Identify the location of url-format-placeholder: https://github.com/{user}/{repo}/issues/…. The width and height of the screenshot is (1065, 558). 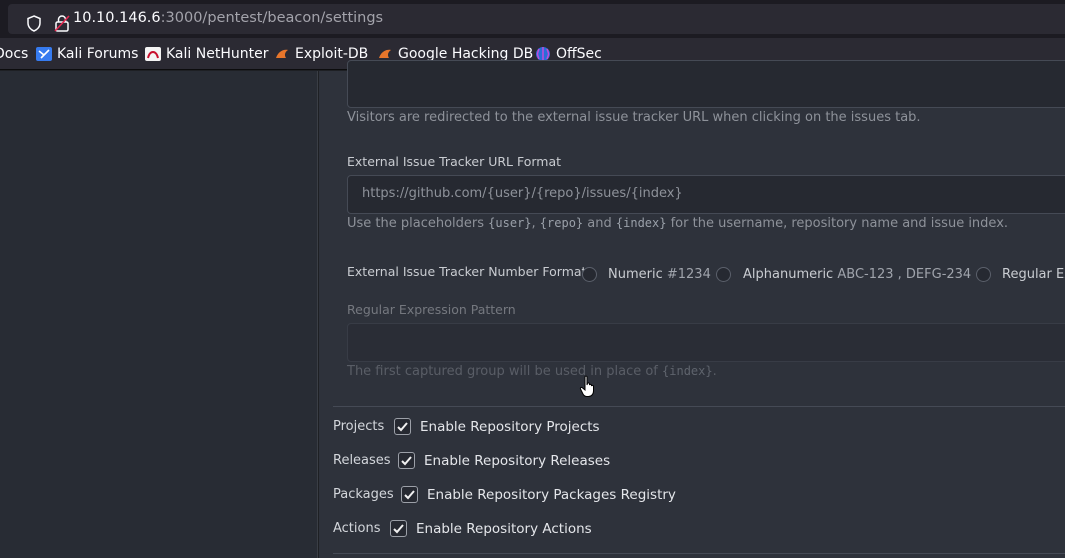
(522, 193).